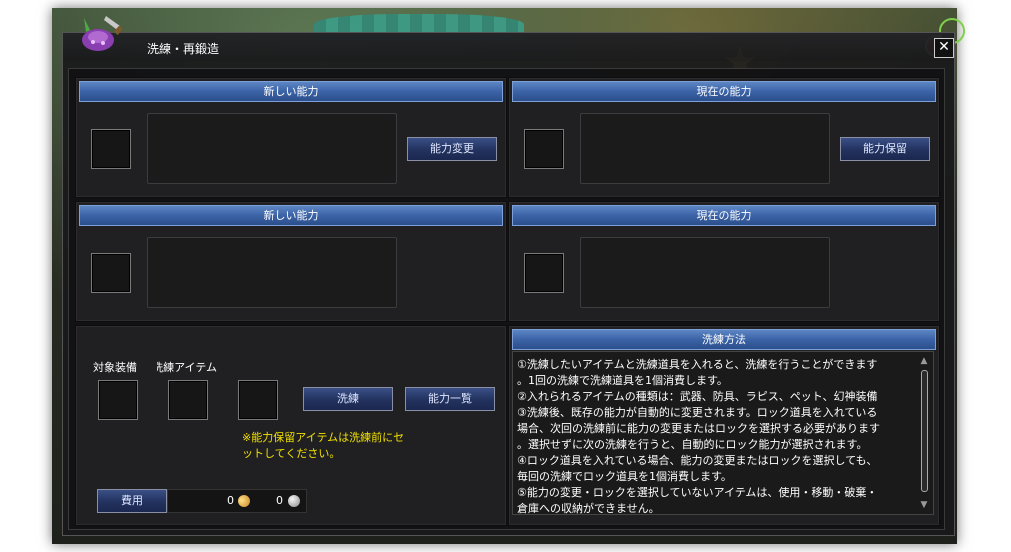 The height and width of the screenshot is (552, 1011). What do you see at coordinates (450, 399) in the screenshot?
I see `ability-list-button: 能力一覧` at bounding box center [450, 399].